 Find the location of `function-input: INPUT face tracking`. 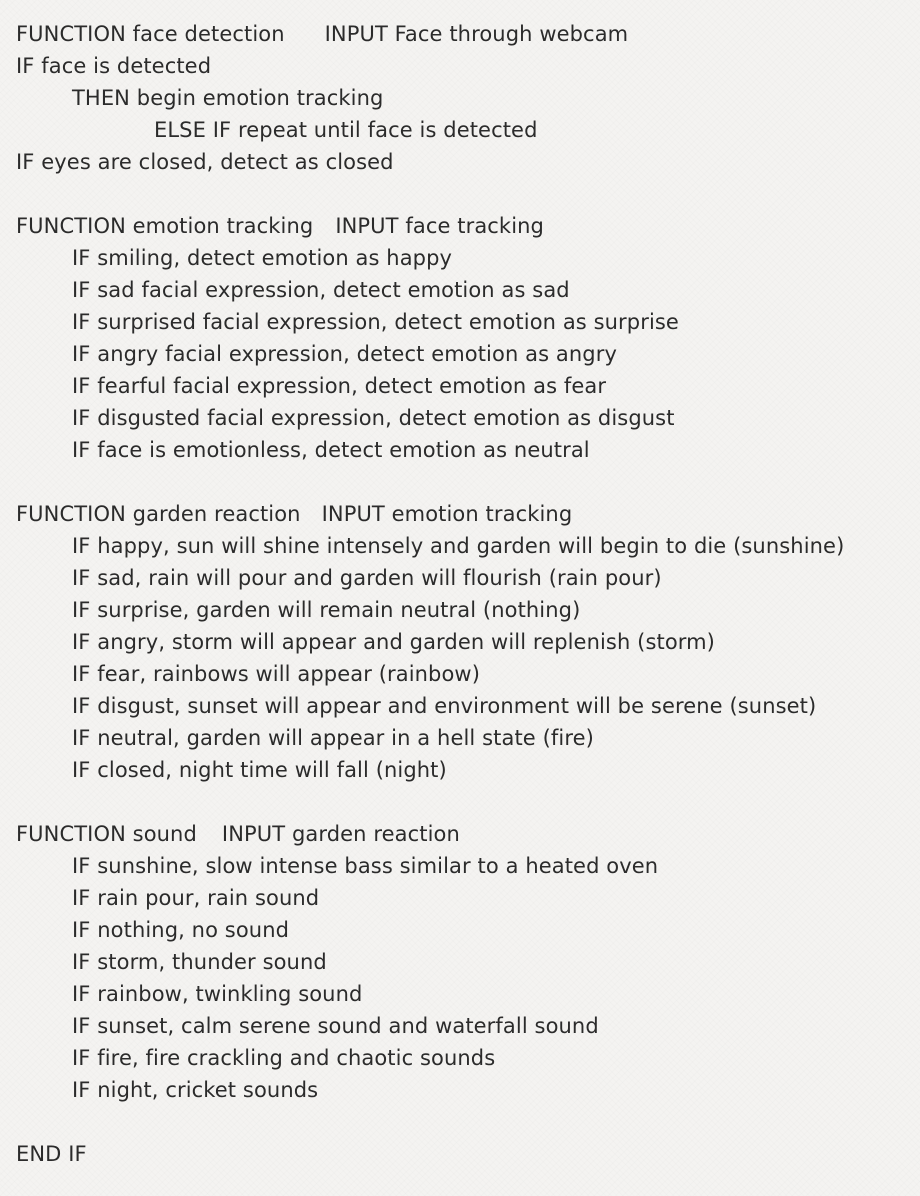

function-input: INPUT face tracking is located at coordinates (439, 226).